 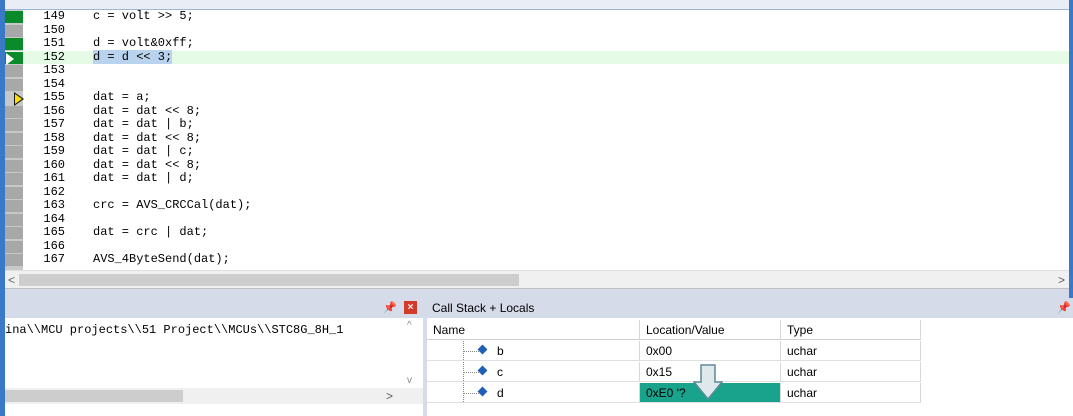 What do you see at coordinates (537, 165) in the screenshot?
I see `code-line: 160 dat = dat << 8;` at bounding box center [537, 165].